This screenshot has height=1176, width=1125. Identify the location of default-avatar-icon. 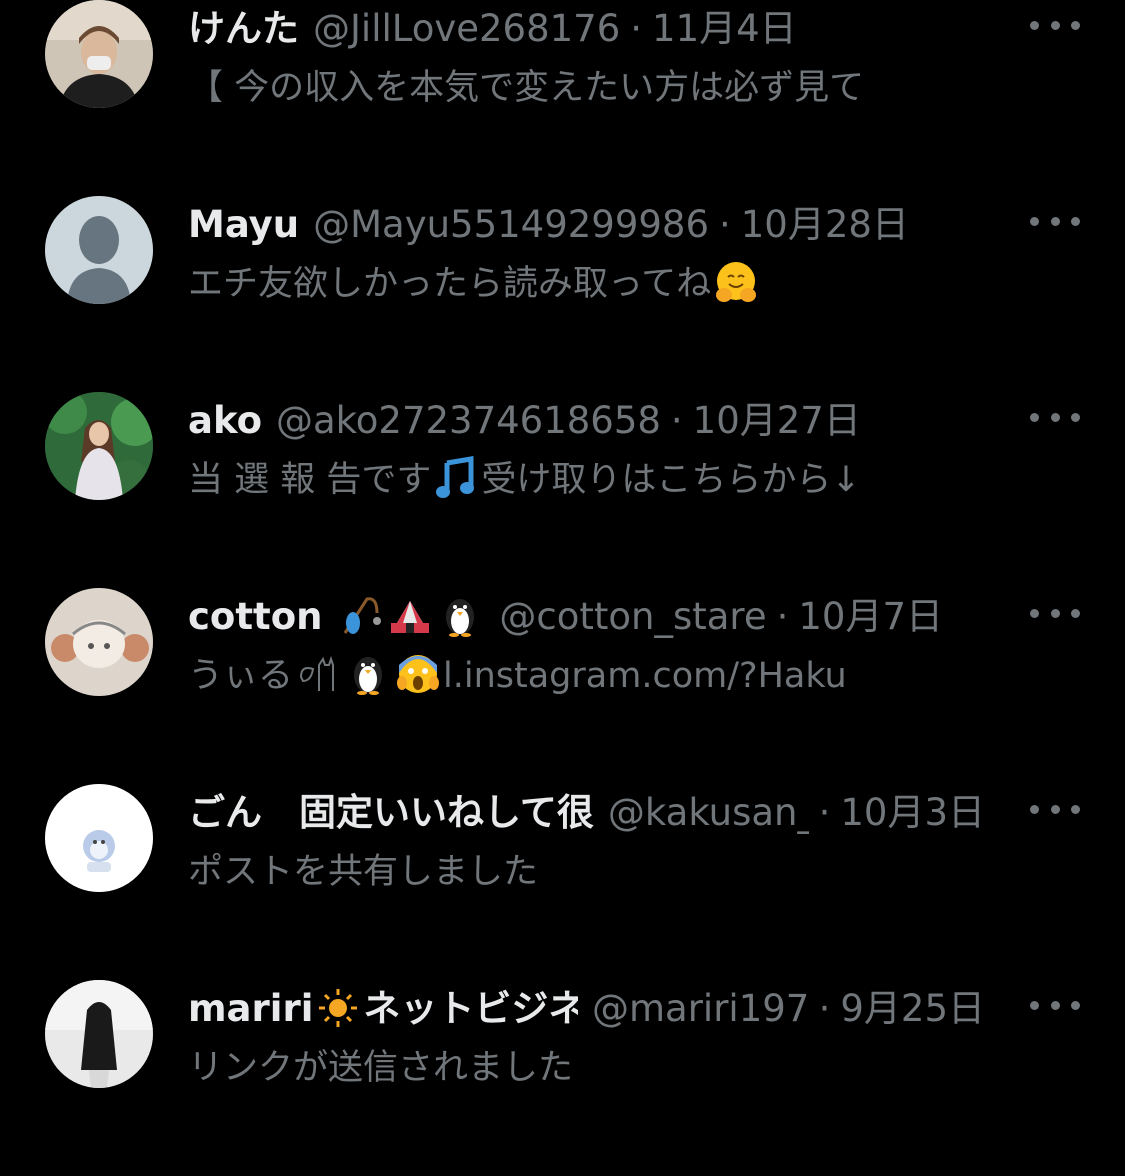
(99, 250).